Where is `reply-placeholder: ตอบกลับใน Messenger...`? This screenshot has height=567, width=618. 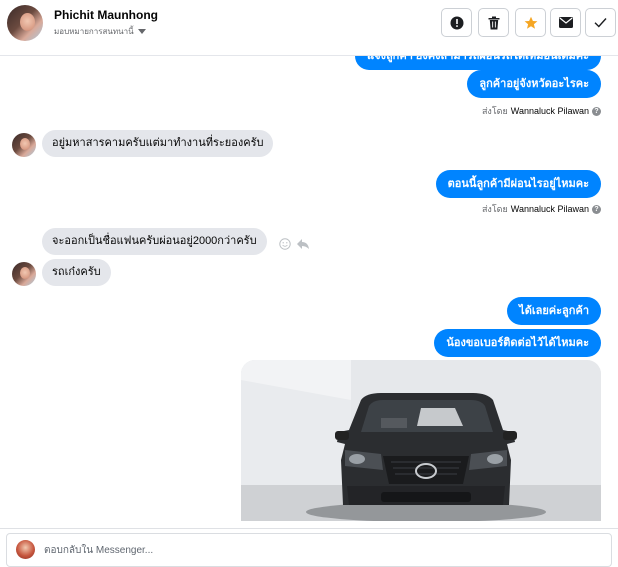 reply-placeholder: ตอบกลับใน Messenger... is located at coordinates (99, 550).